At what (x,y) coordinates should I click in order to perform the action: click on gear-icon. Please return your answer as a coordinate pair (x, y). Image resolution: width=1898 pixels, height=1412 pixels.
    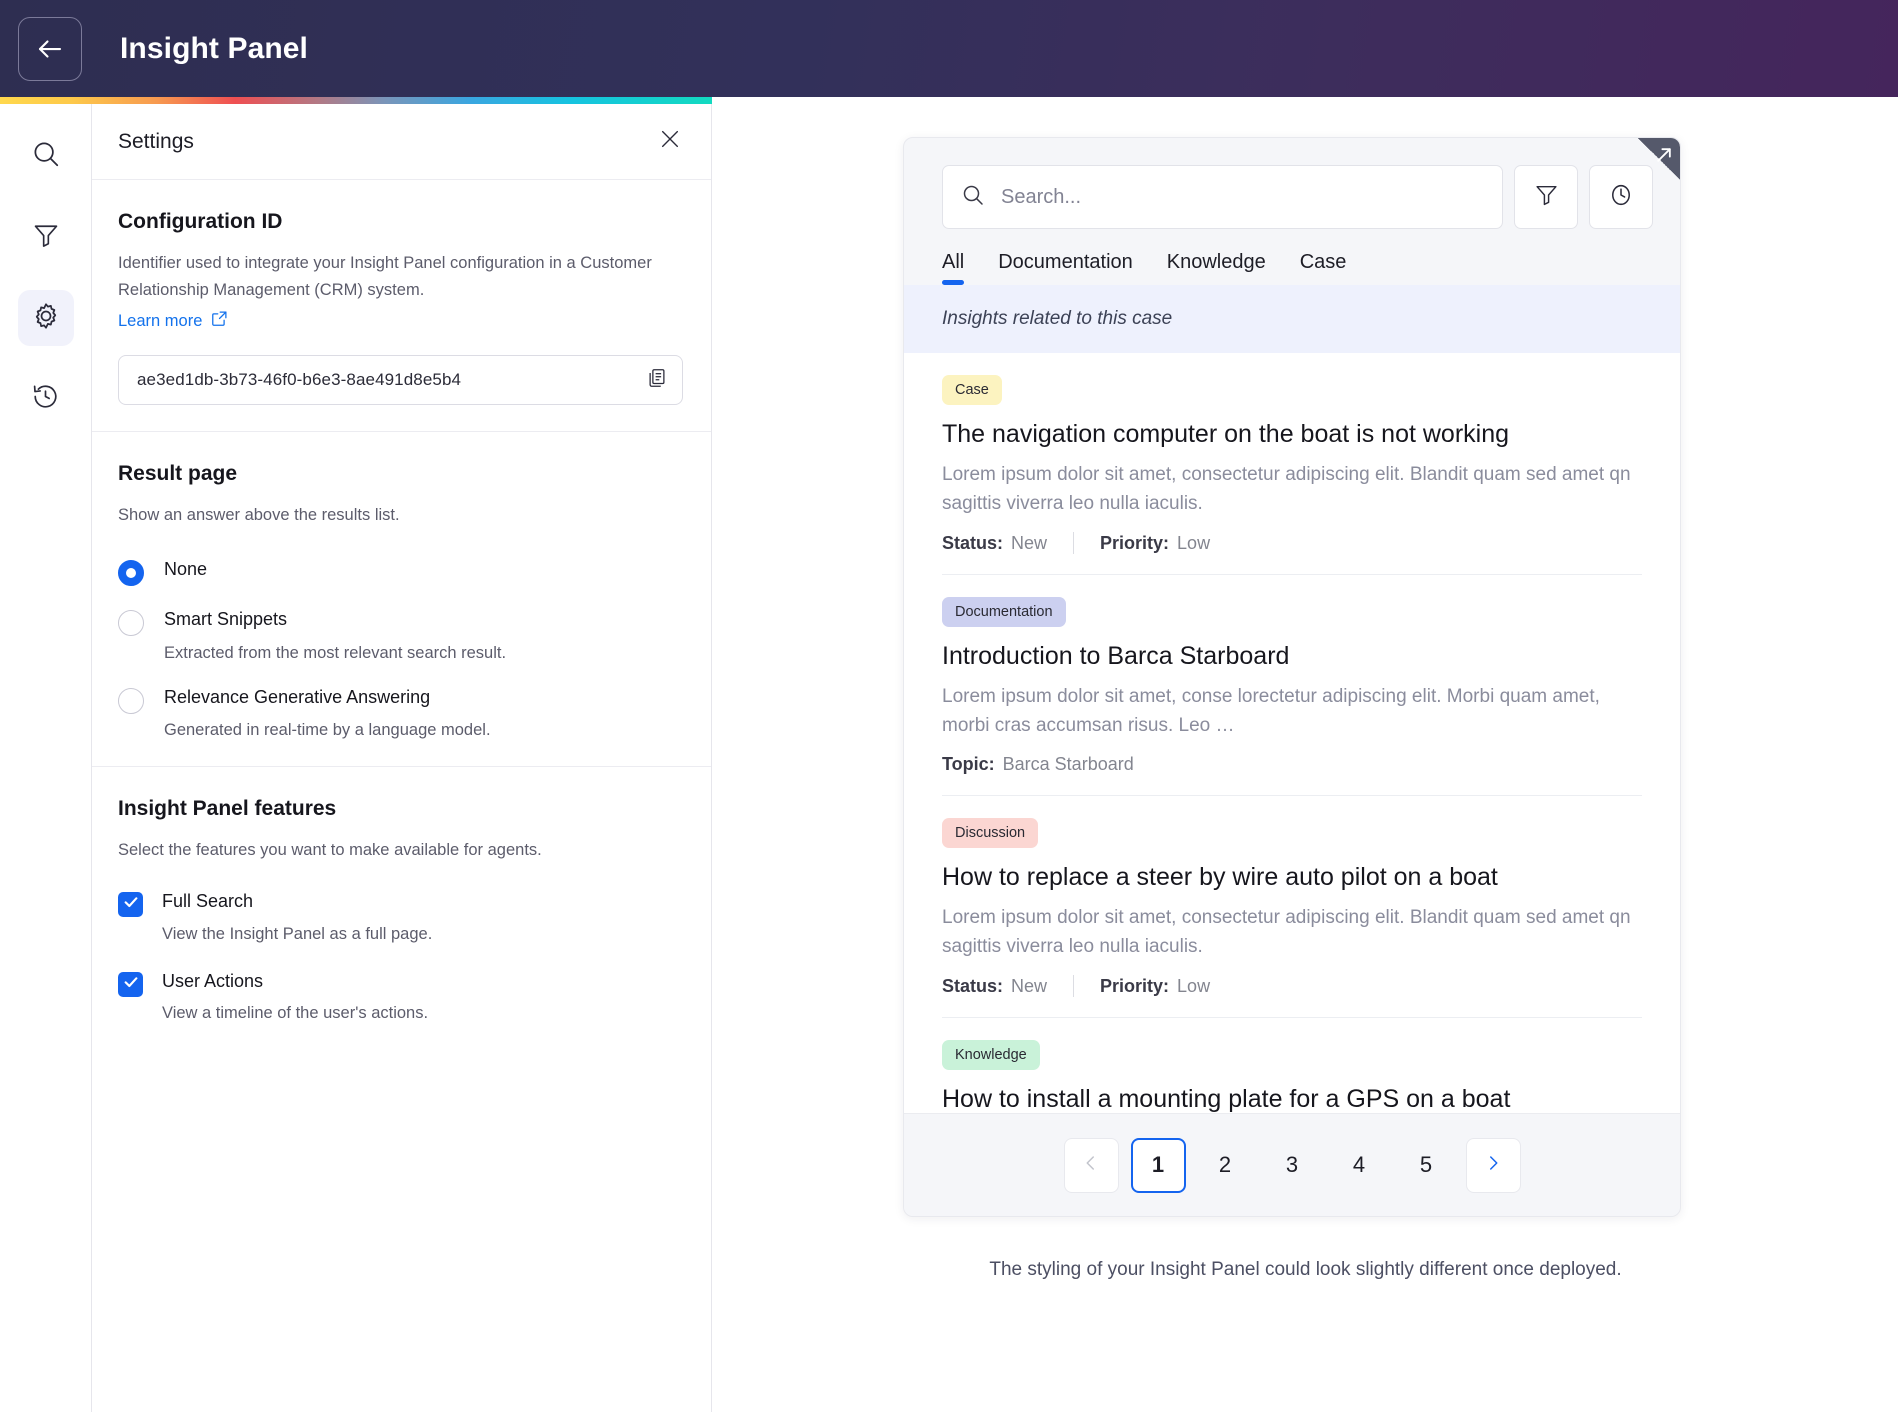
    Looking at the image, I should click on (46, 318).